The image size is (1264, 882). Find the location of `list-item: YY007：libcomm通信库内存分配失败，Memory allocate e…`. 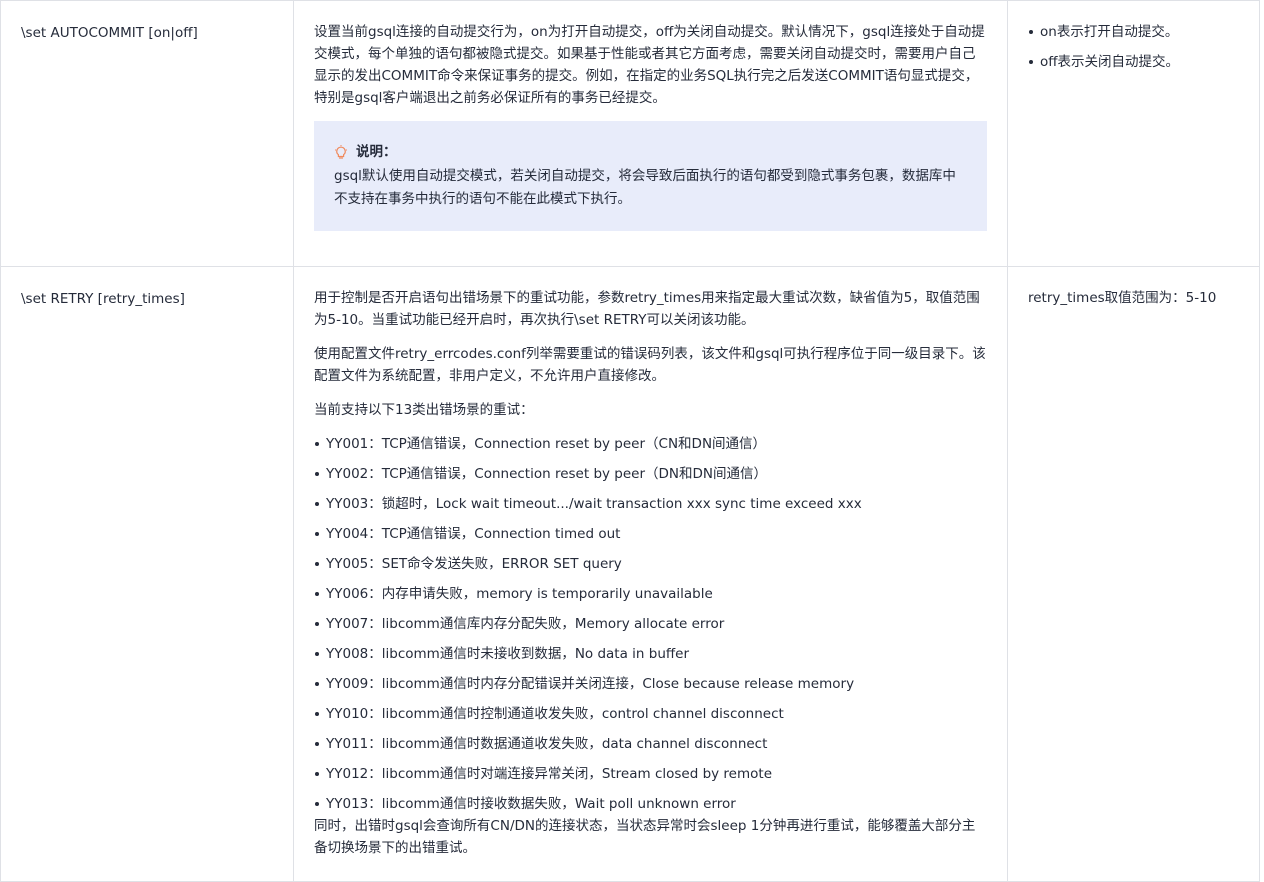

list-item: YY007：libcomm通信库内存分配失败，Memory allocate e… is located at coordinates (650, 624).